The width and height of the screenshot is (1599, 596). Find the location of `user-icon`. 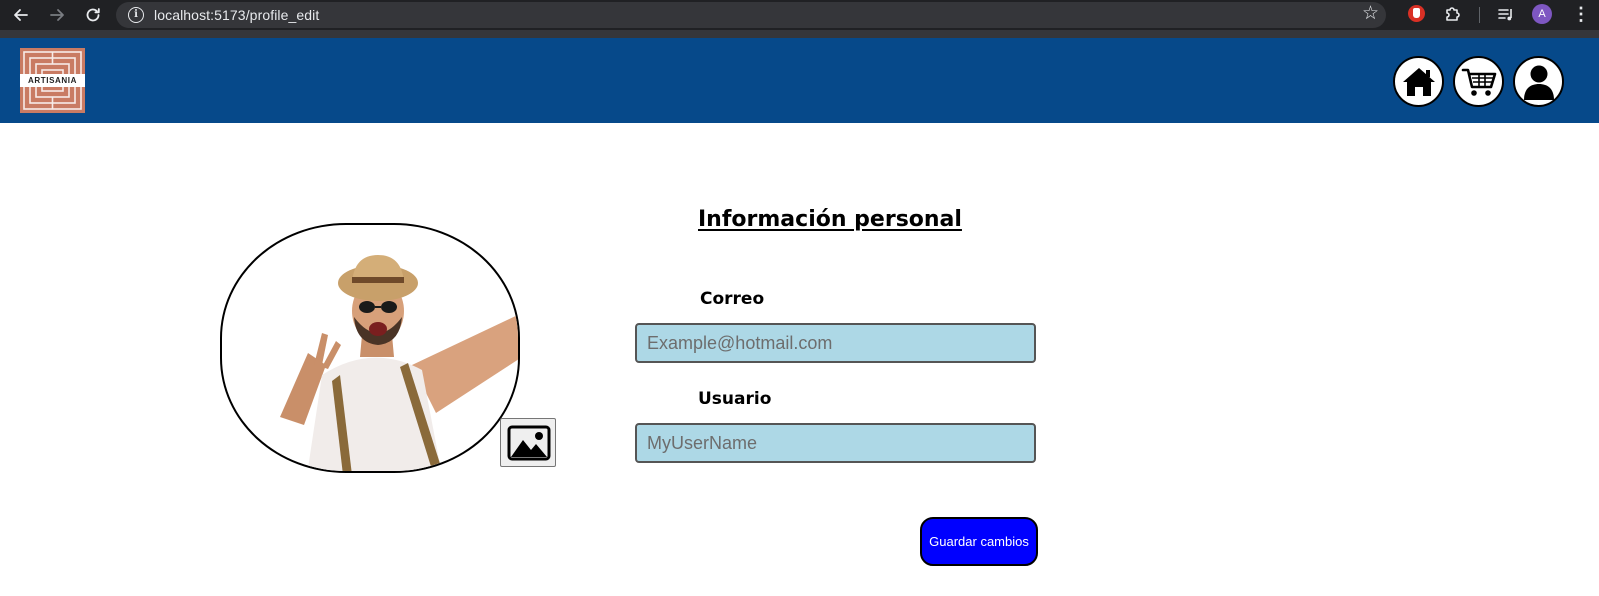

user-icon is located at coordinates (1538, 82).